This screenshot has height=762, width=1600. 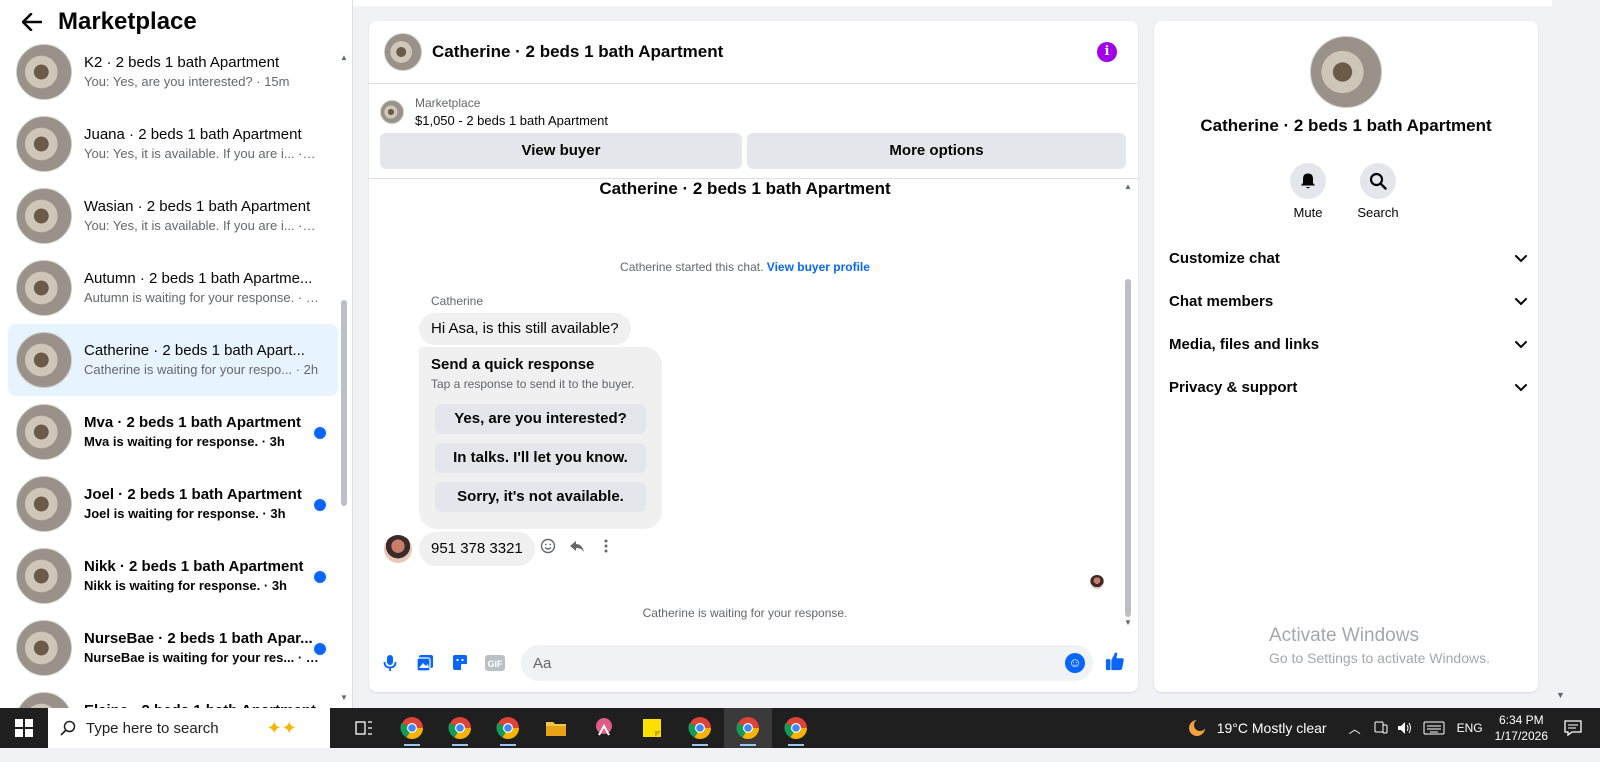 I want to click on incoming-message: Hi Asa, is this still available?, so click(x=525, y=329).